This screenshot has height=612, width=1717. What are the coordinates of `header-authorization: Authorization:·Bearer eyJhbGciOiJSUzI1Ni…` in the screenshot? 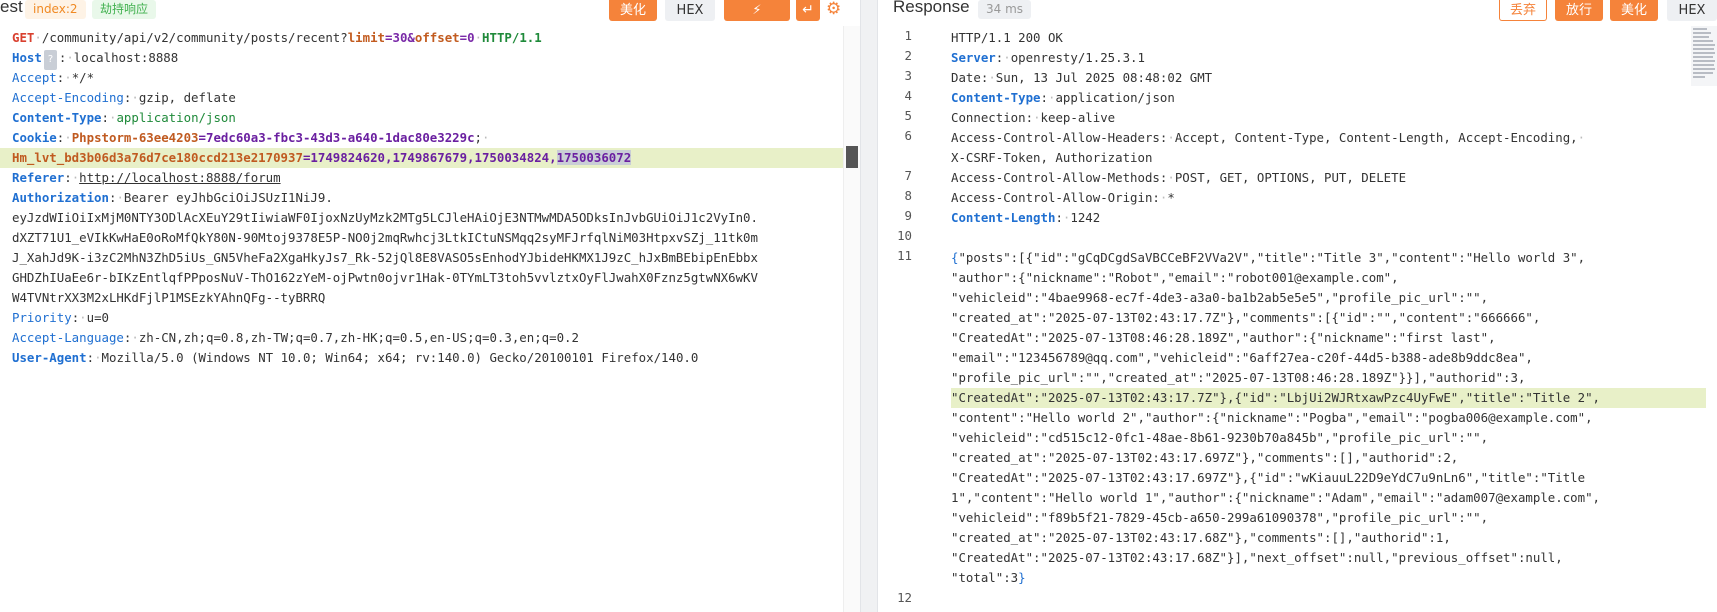 It's located at (172, 197).